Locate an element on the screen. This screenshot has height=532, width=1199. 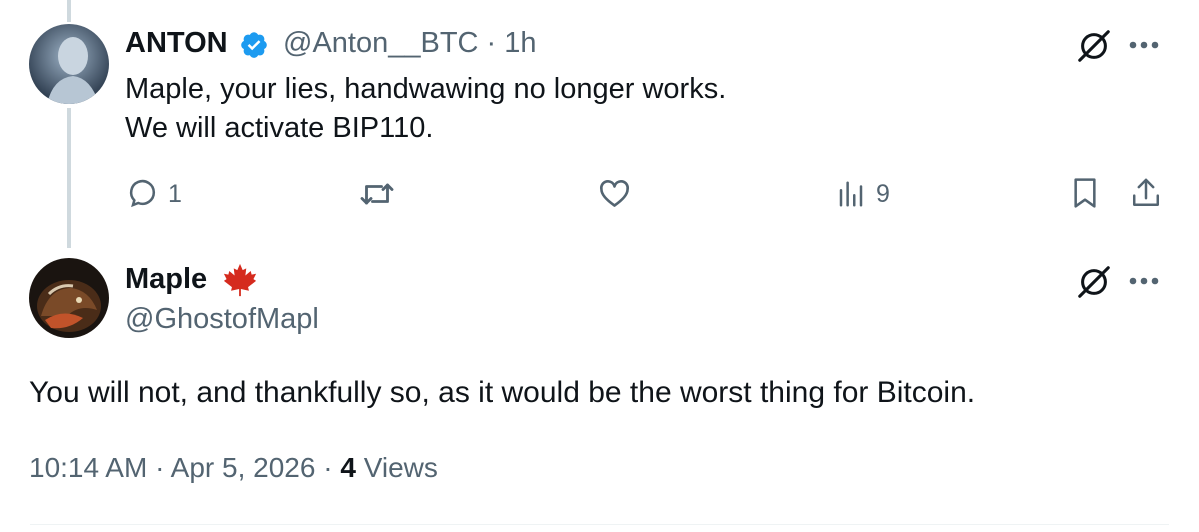
tweet-time: 10:14 AM is located at coordinates (88, 467).